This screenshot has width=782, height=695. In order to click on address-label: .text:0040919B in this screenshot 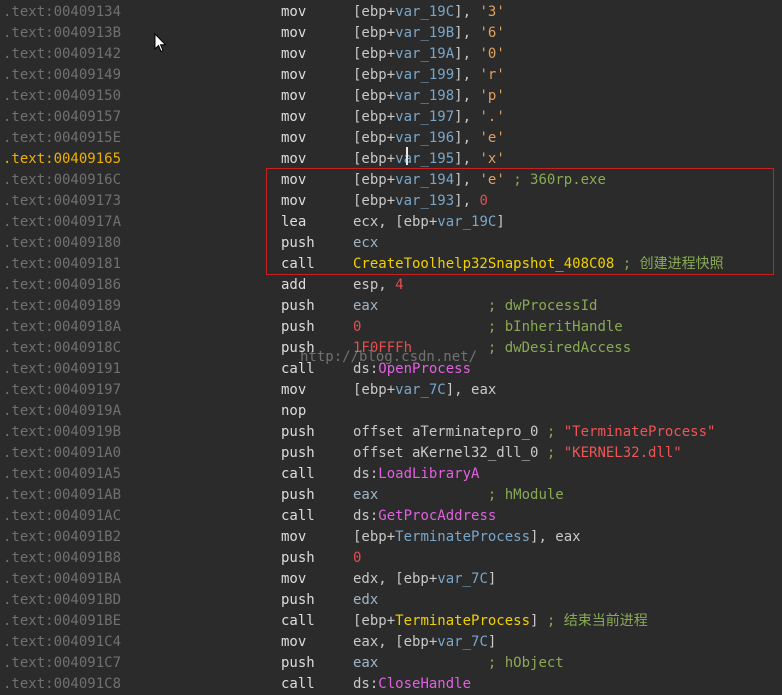, I will do `click(62, 432)`.